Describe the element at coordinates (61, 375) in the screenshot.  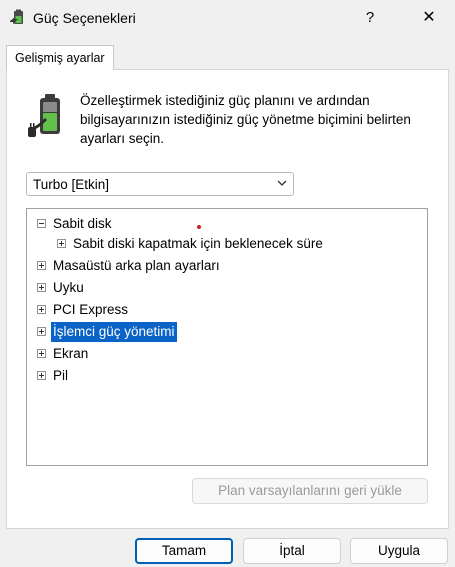
I see `tree-item-label: Pil` at that location.